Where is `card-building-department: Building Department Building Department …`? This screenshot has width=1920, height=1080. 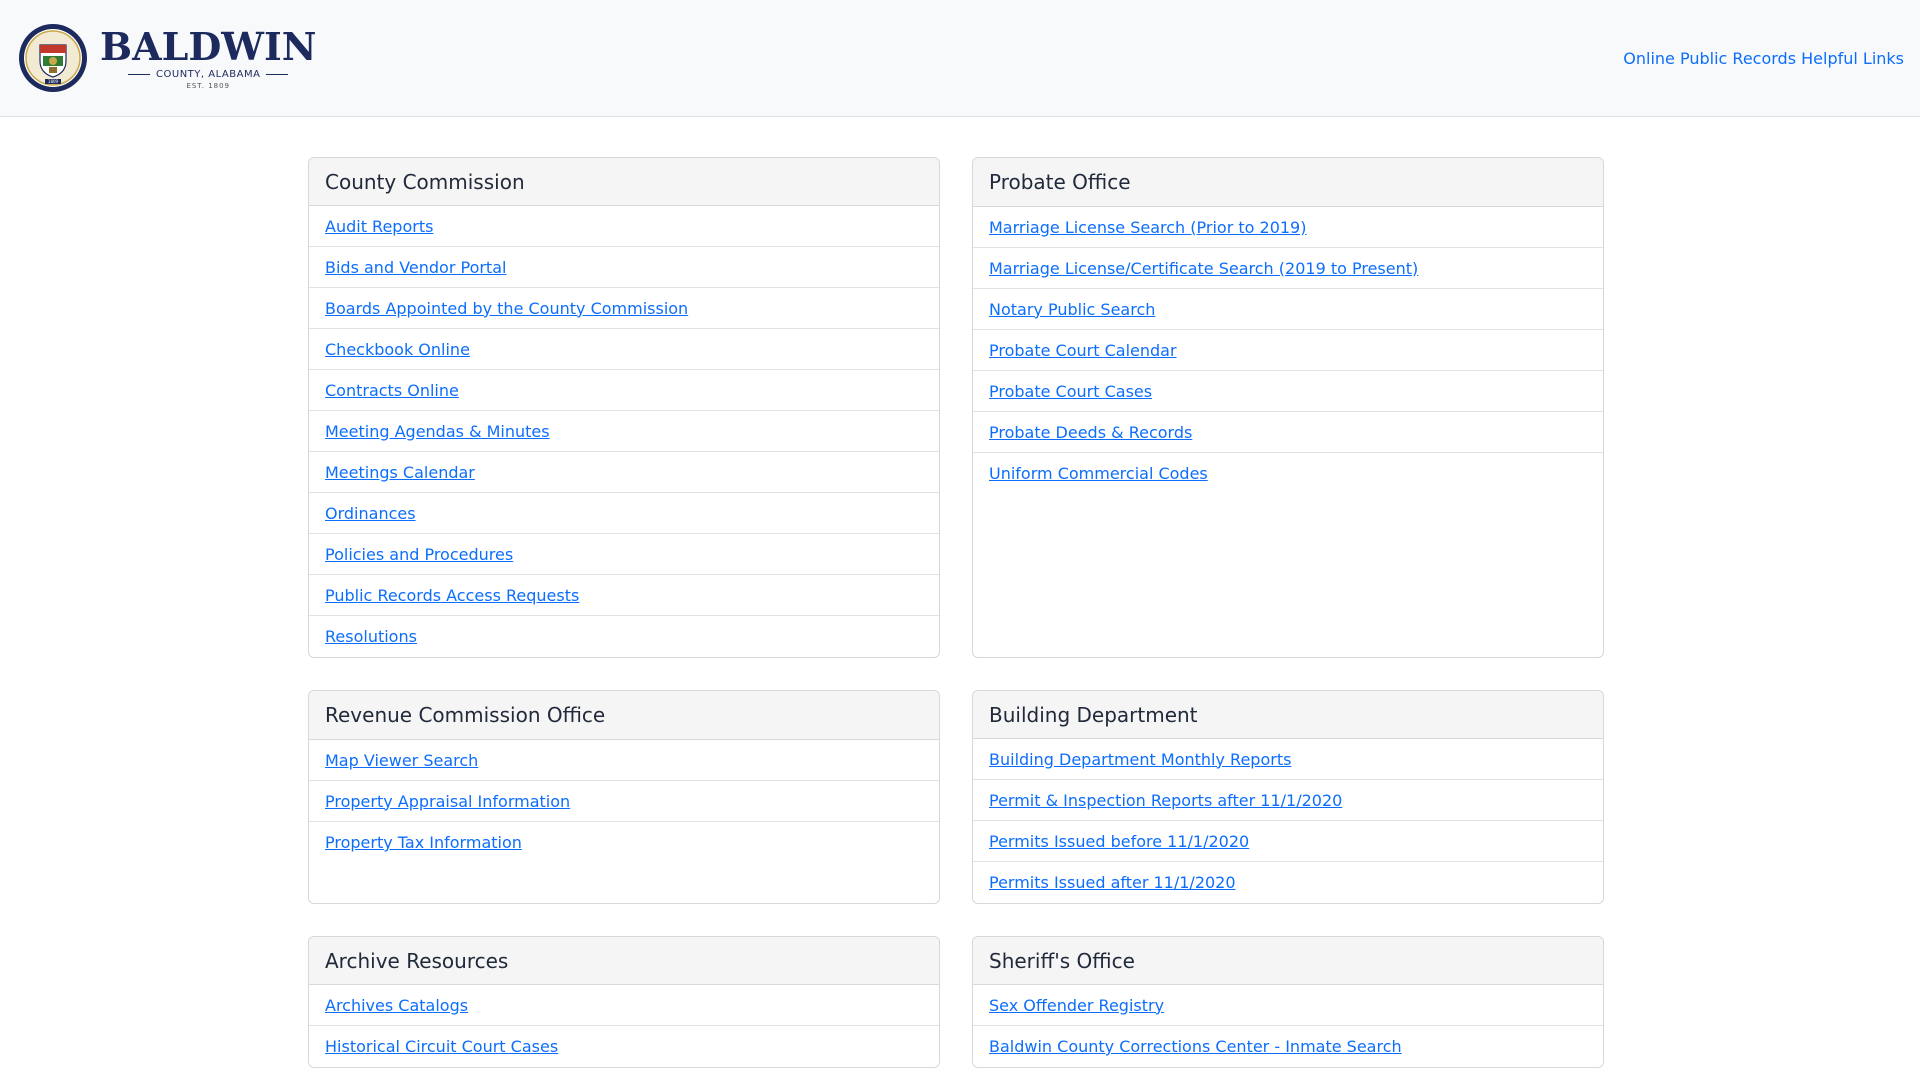
card-building-department: Building Department Building Department … is located at coordinates (1288, 797).